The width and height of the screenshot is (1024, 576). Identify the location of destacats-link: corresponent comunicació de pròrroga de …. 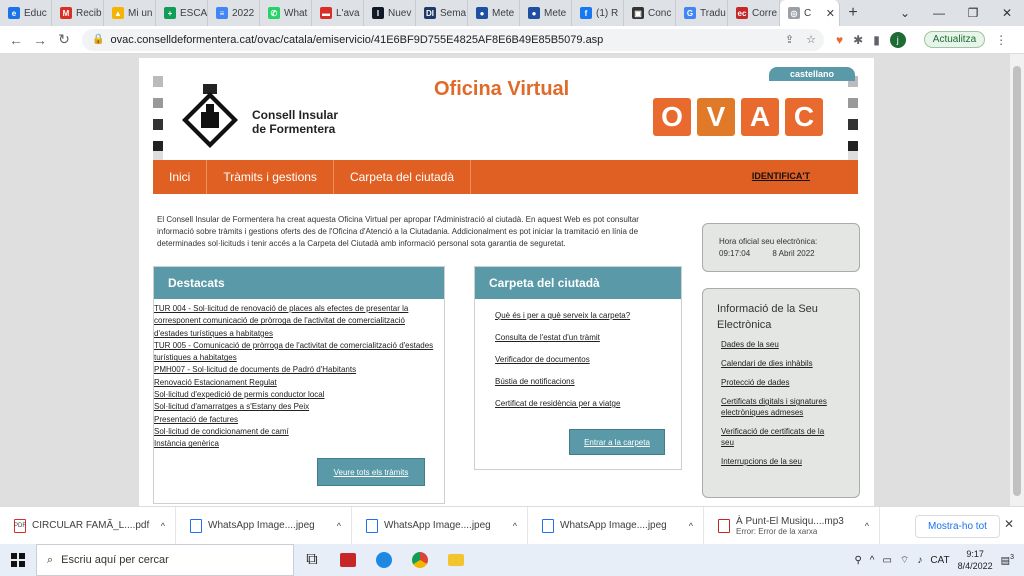
(299, 321).